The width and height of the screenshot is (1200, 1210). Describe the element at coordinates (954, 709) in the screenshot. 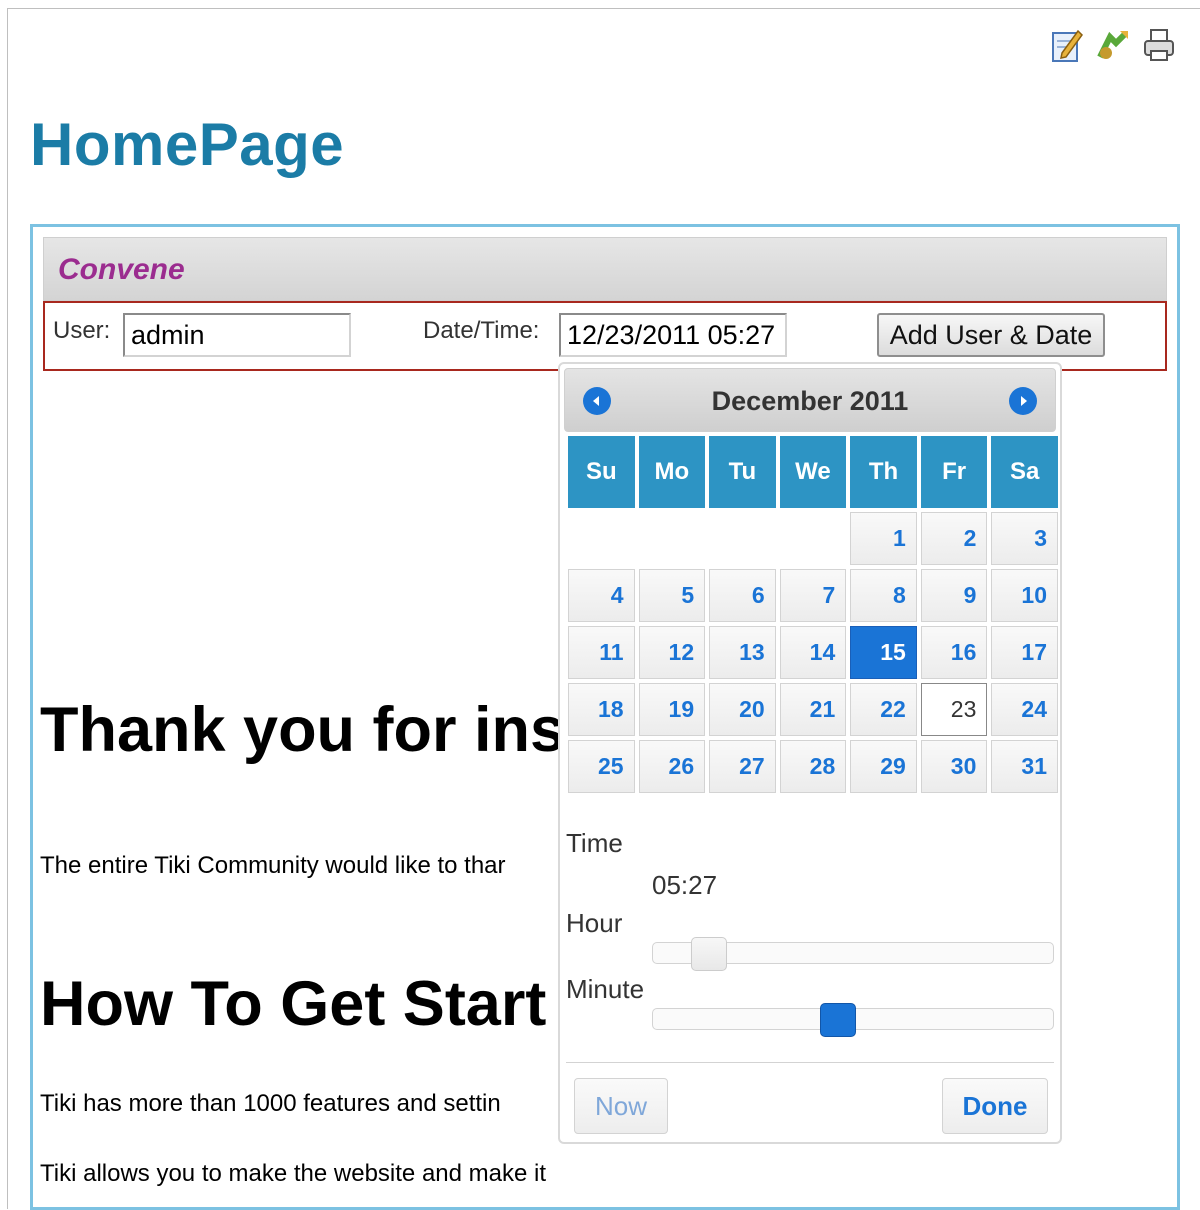

I see `calendar-day-23: 23` at that location.